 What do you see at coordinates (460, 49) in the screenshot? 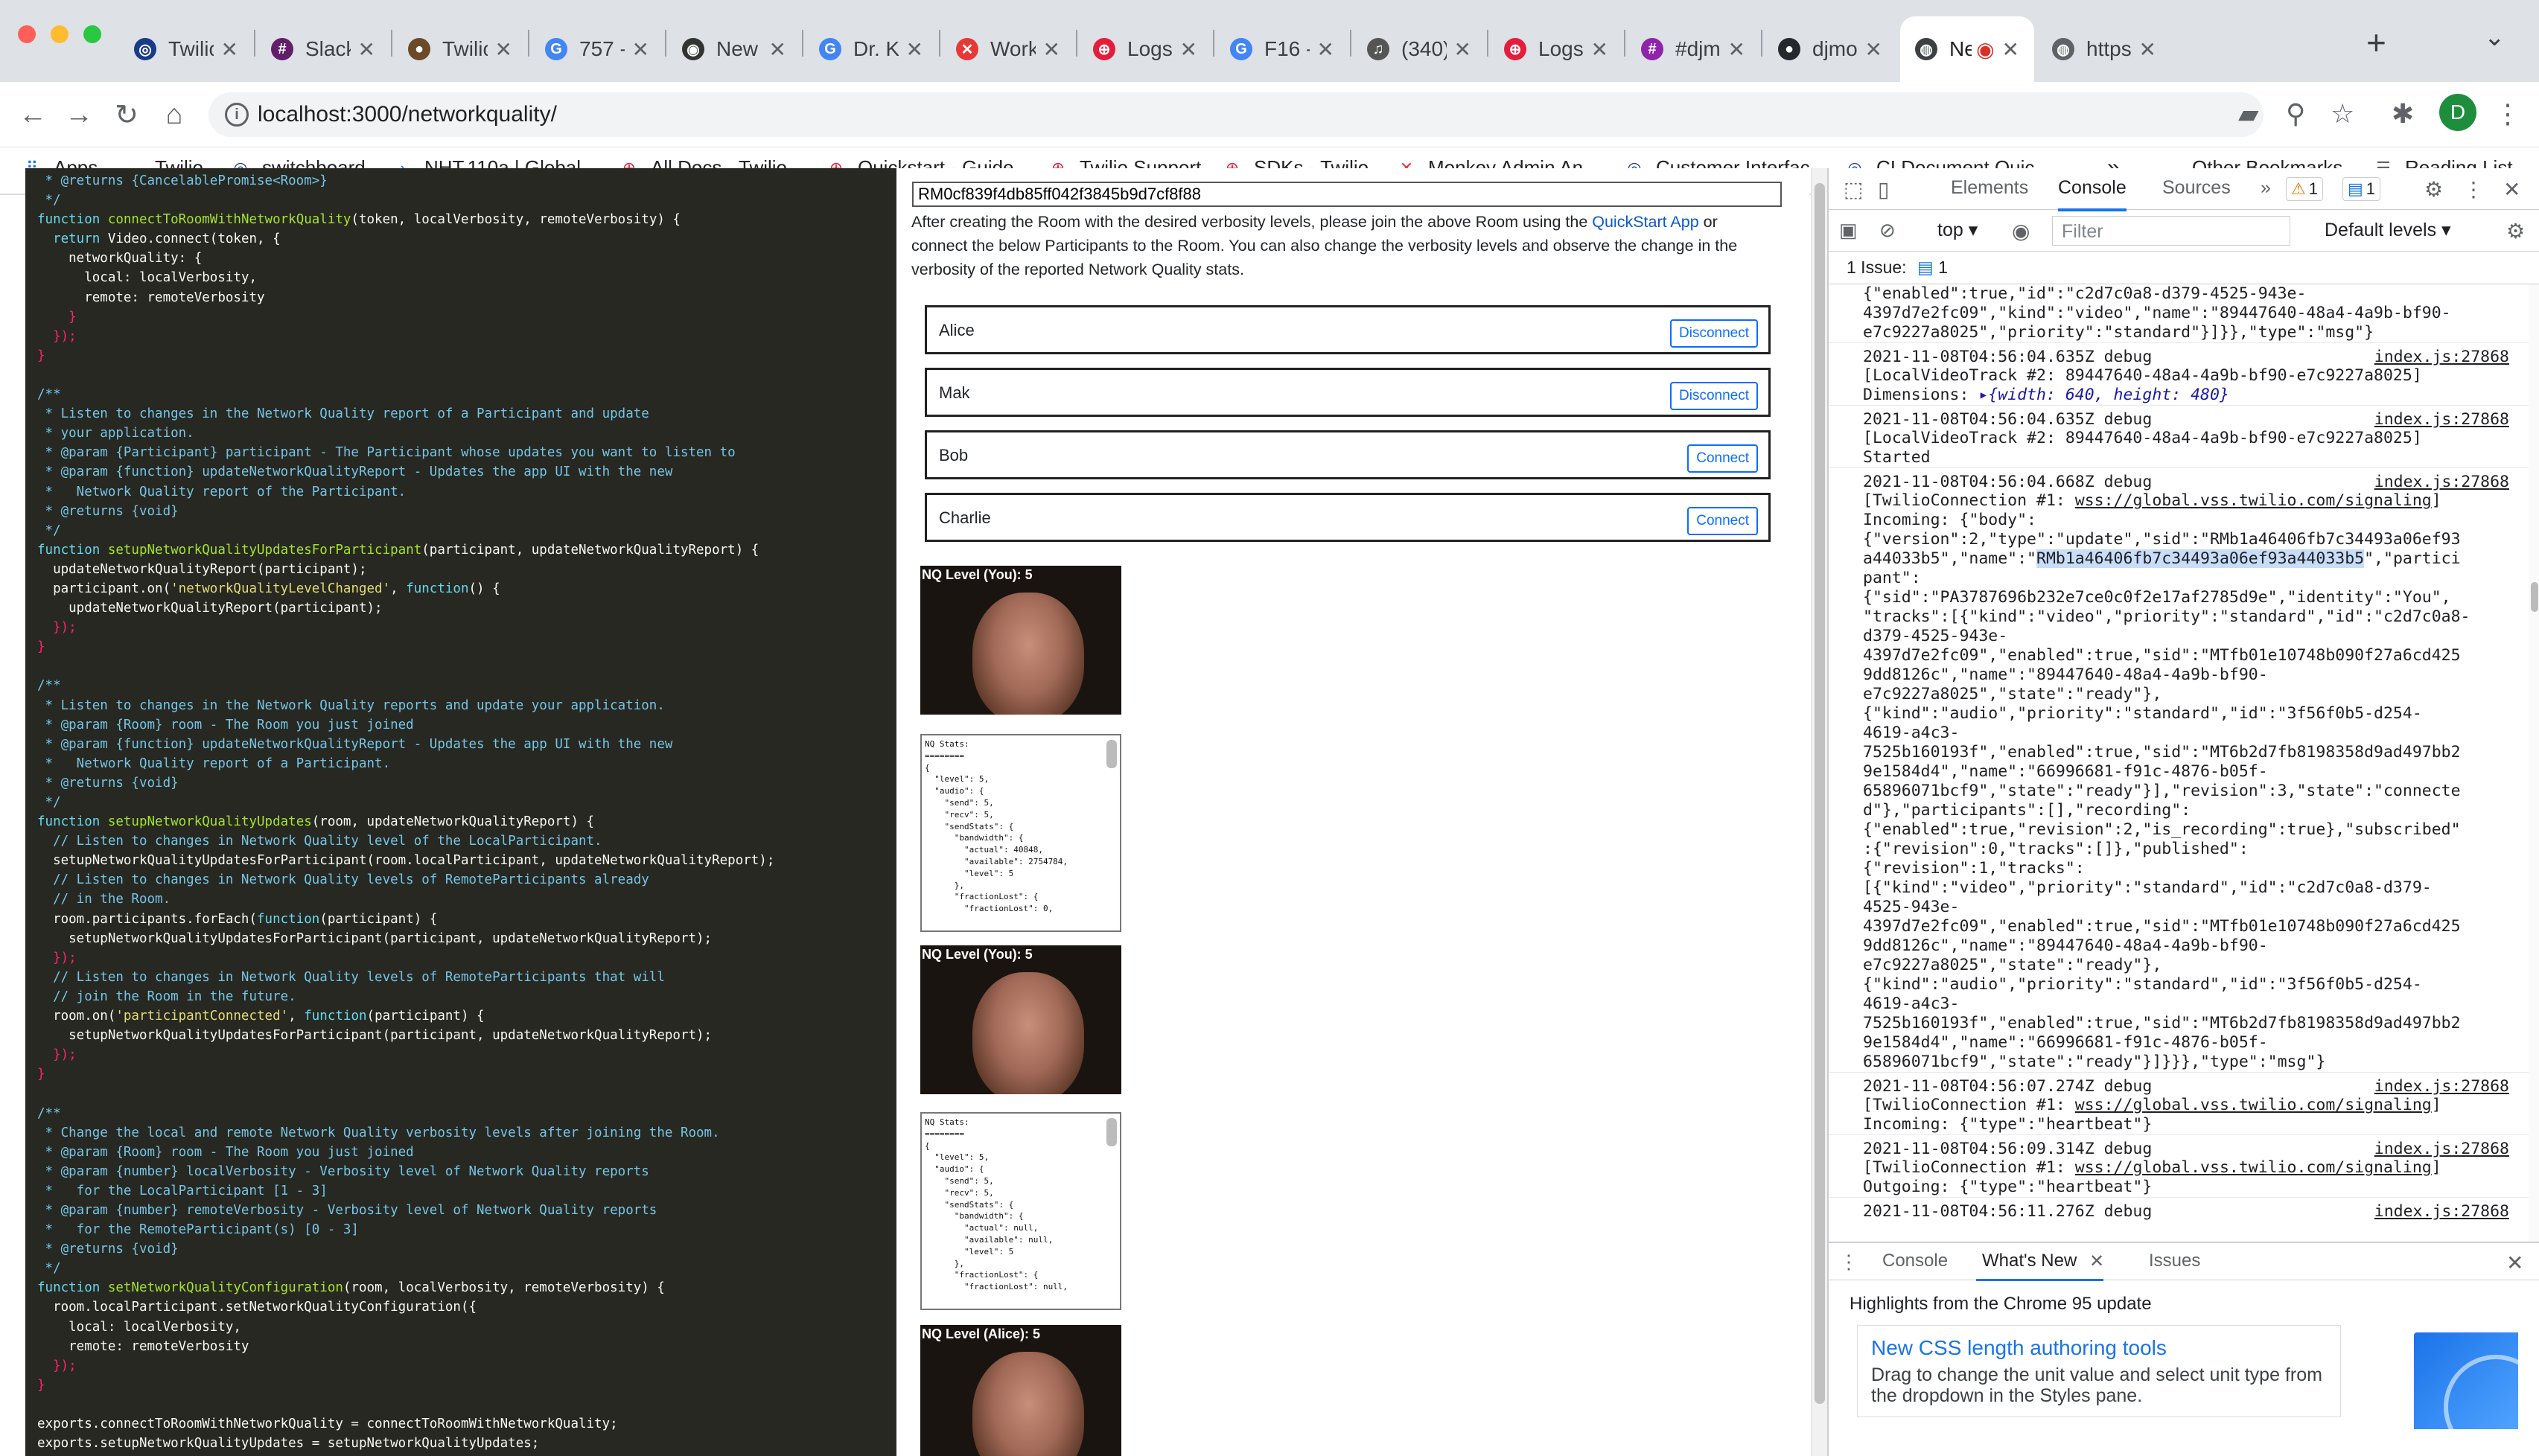
I see `browser-tab: ● Twilio ✕` at bounding box center [460, 49].